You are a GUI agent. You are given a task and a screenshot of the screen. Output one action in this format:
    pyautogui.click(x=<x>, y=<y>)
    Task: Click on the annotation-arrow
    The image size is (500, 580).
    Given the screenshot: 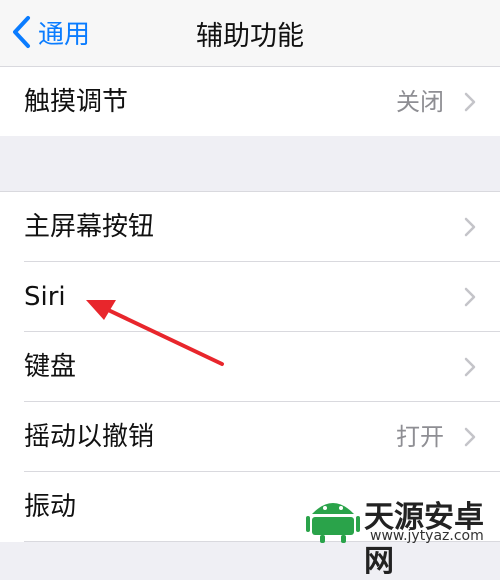 What is the action you would take?
    pyautogui.click(x=155, y=333)
    